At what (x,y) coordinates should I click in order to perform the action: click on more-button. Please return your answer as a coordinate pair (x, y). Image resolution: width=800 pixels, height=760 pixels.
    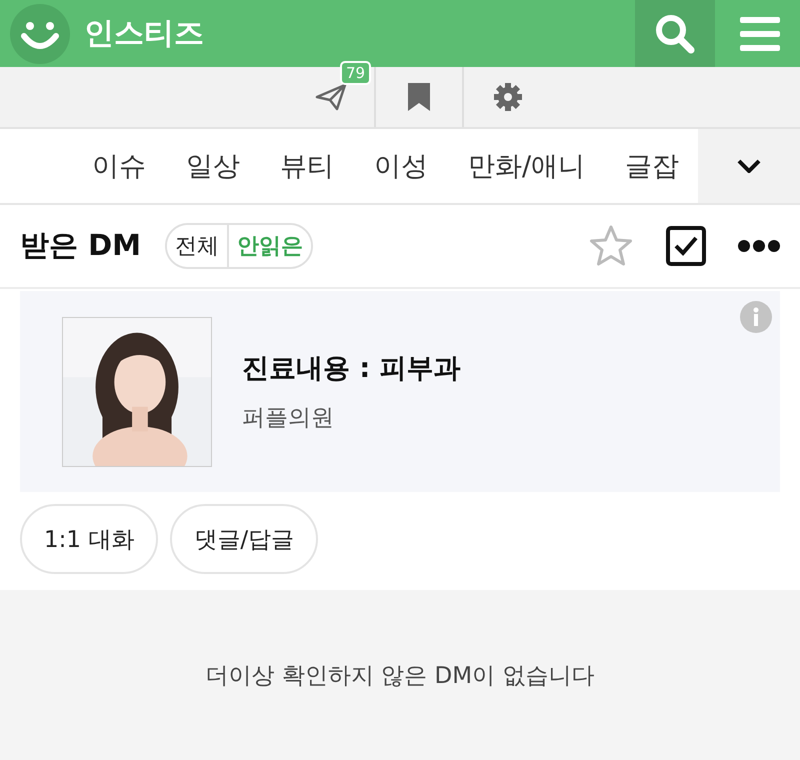
    Looking at the image, I should click on (759, 246).